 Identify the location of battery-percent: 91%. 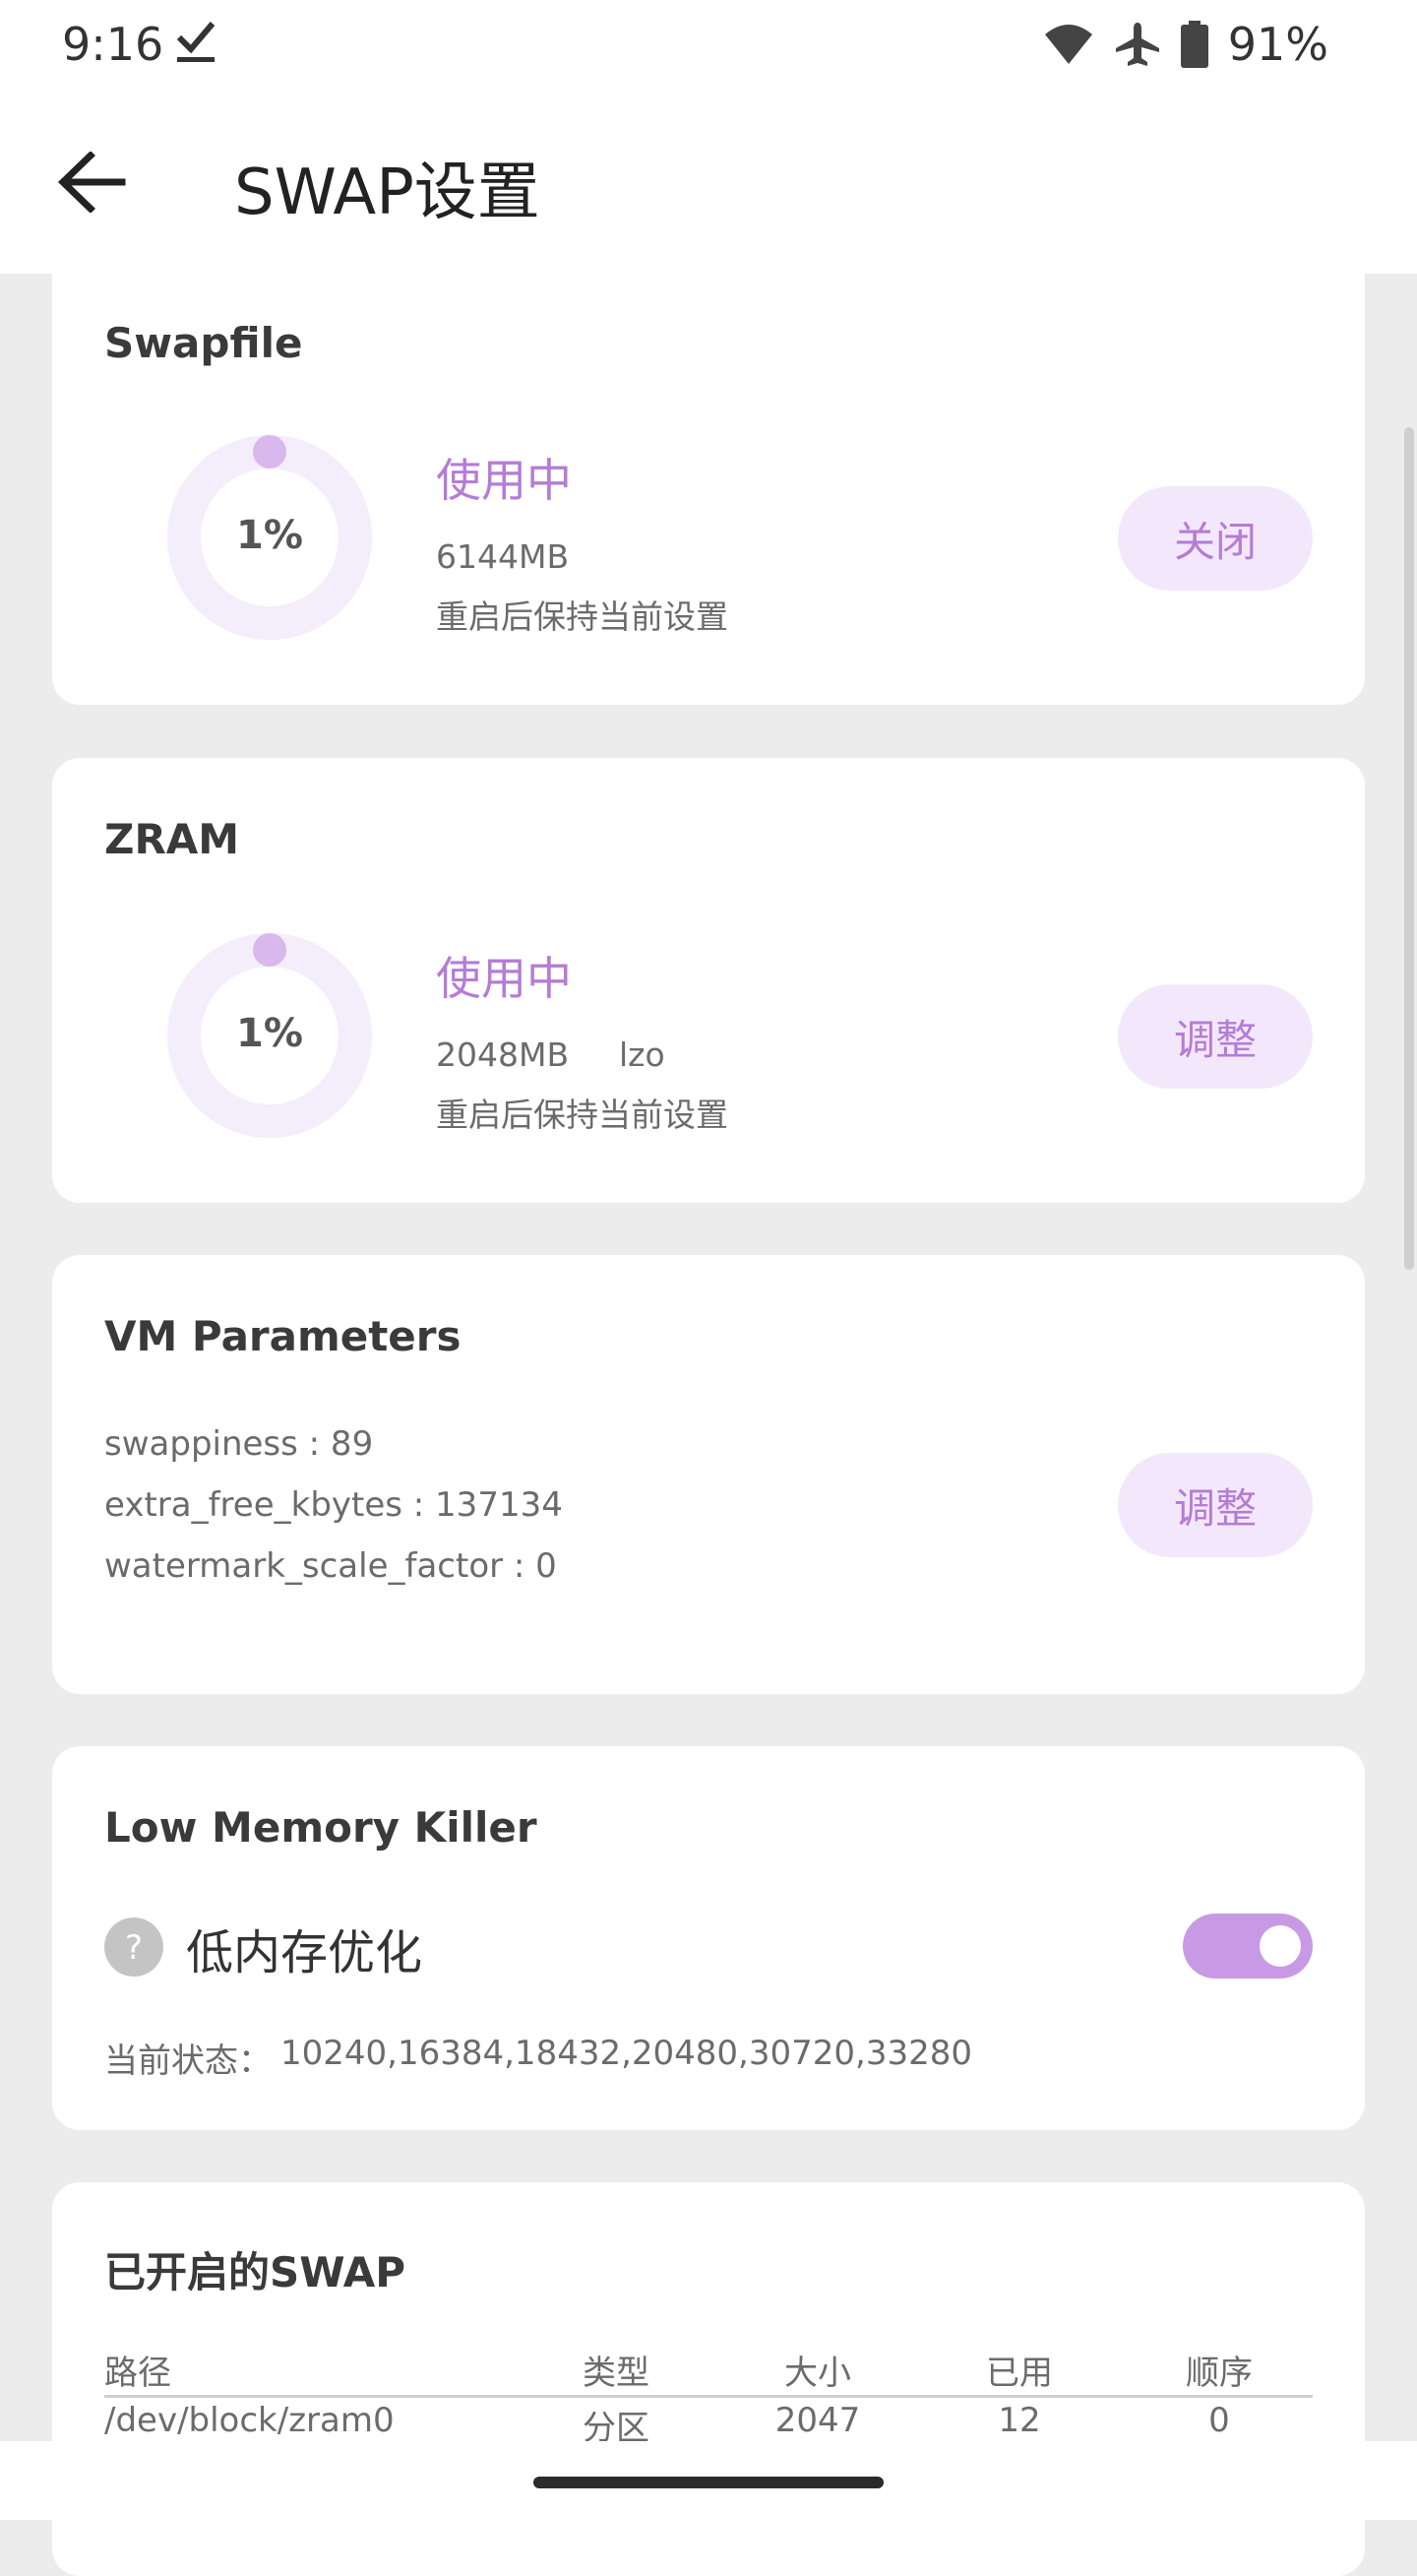
(1277, 44).